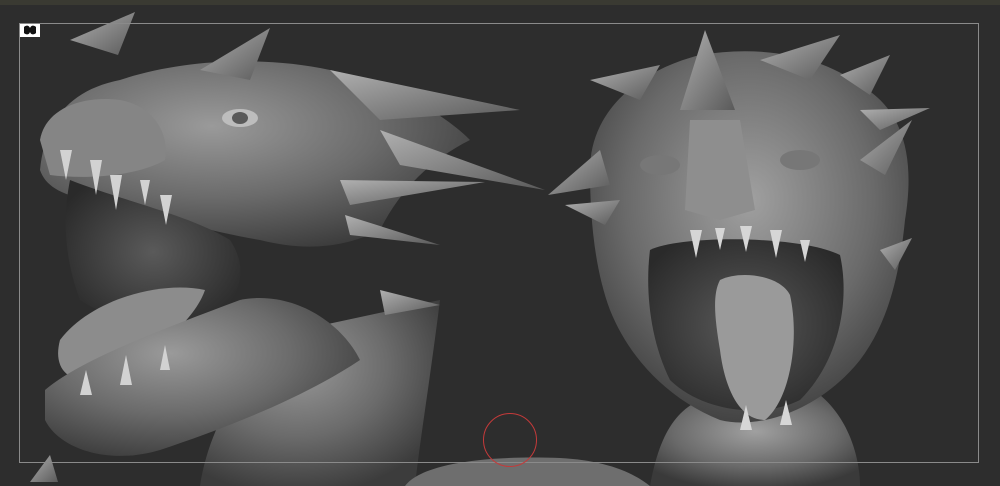 This screenshot has width=1000, height=486. What do you see at coordinates (30, 30) in the screenshot?
I see `mask-icon` at bounding box center [30, 30].